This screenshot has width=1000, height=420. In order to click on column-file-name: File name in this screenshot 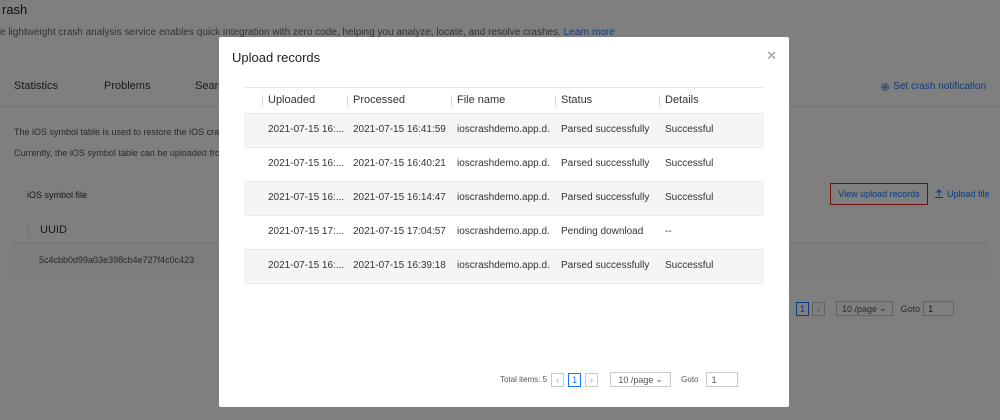, I will do `click(500, 100)`.